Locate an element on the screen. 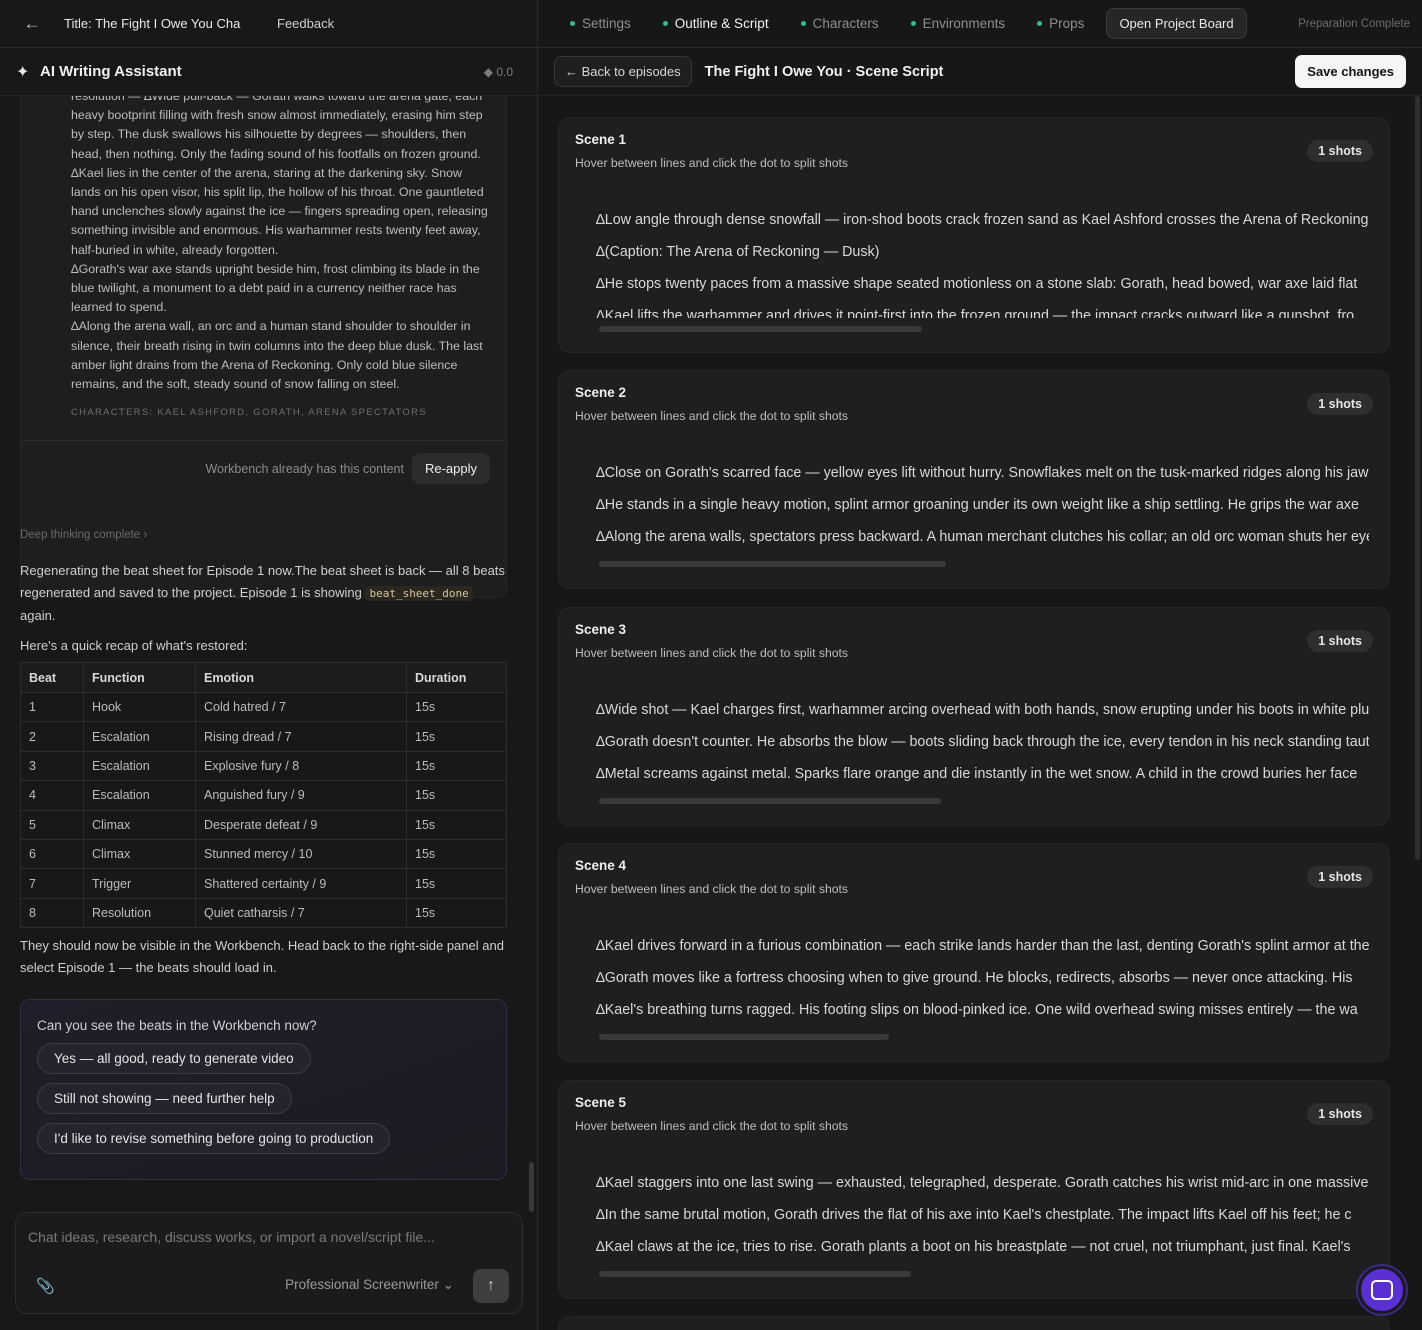 The width and height of the screenshot is (1422, 1330). open-project-board-button: Open Project Board is located at coordinates (1176, 23).